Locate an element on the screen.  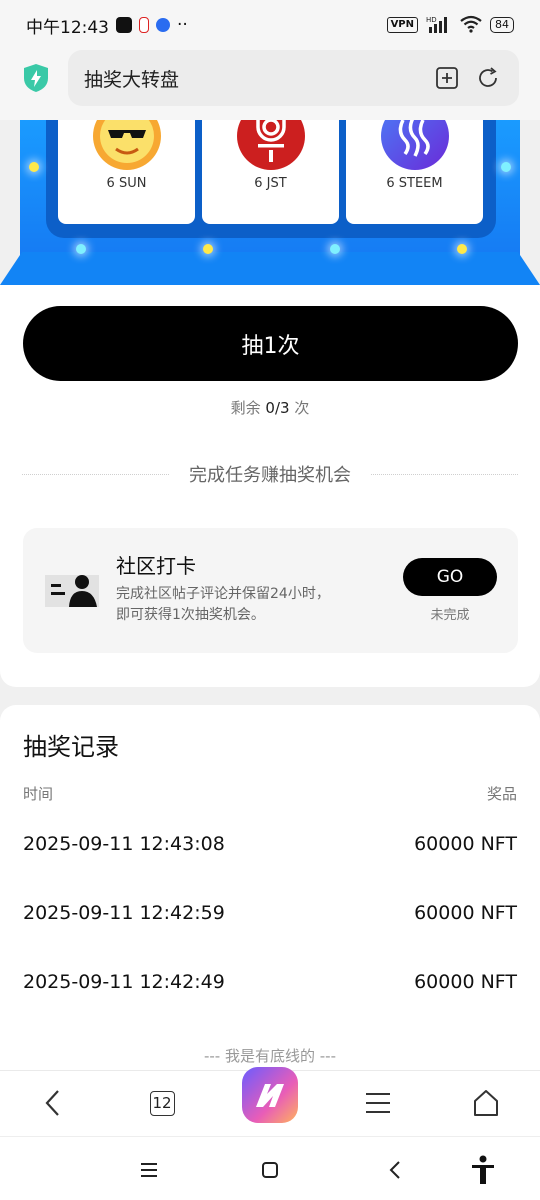
browser-bottom-nav: 12 is located at coordinates (270, 1101).